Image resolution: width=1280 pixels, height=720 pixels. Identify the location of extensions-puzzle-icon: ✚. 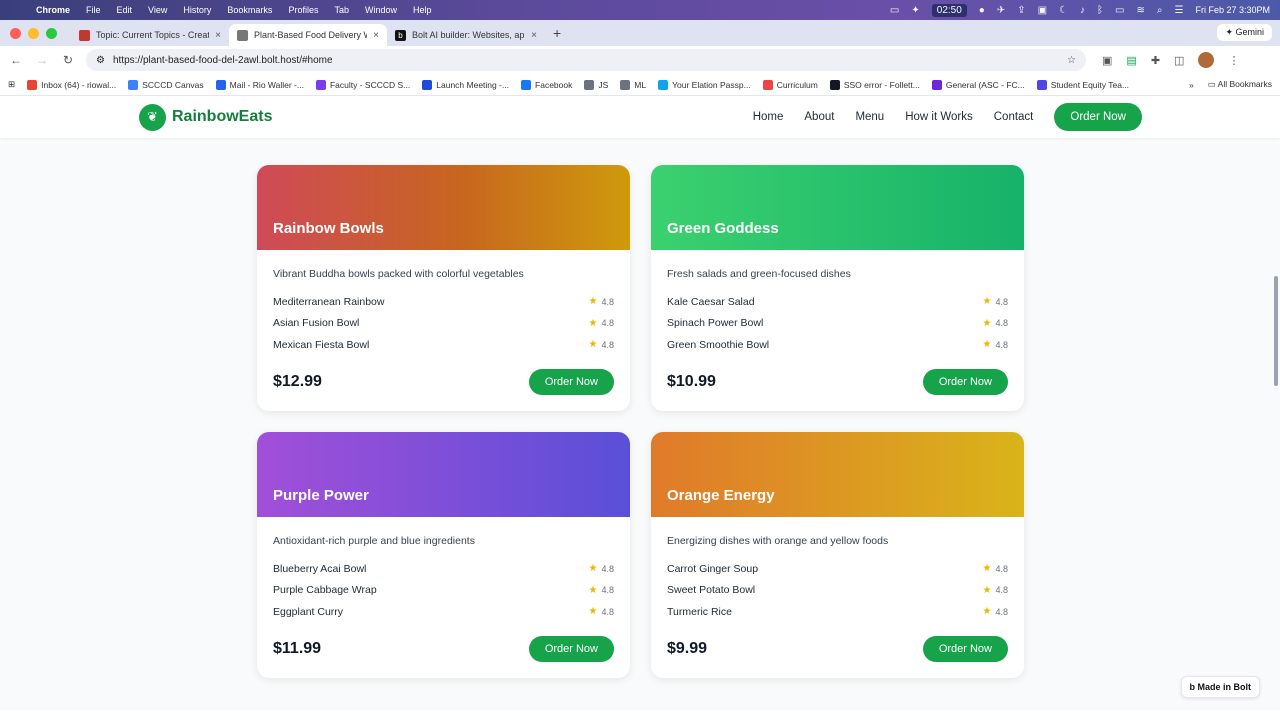
(1155, 60).